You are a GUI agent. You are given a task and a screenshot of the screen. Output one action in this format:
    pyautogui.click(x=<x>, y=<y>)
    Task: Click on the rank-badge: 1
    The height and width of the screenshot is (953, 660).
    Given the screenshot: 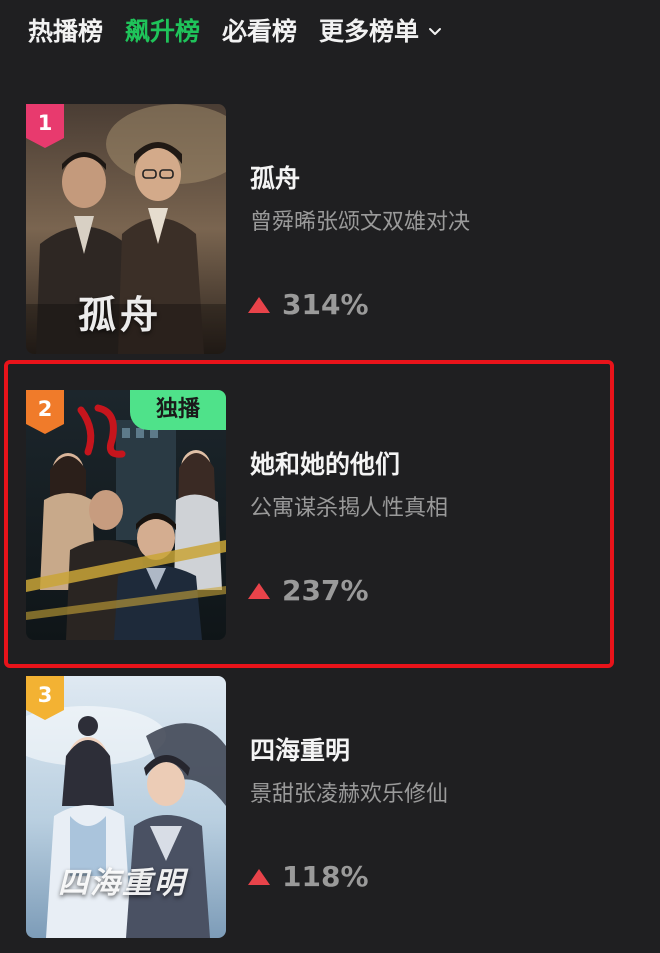 What is the action you would take?
    pyautogui.click(x=45, y=126)
    